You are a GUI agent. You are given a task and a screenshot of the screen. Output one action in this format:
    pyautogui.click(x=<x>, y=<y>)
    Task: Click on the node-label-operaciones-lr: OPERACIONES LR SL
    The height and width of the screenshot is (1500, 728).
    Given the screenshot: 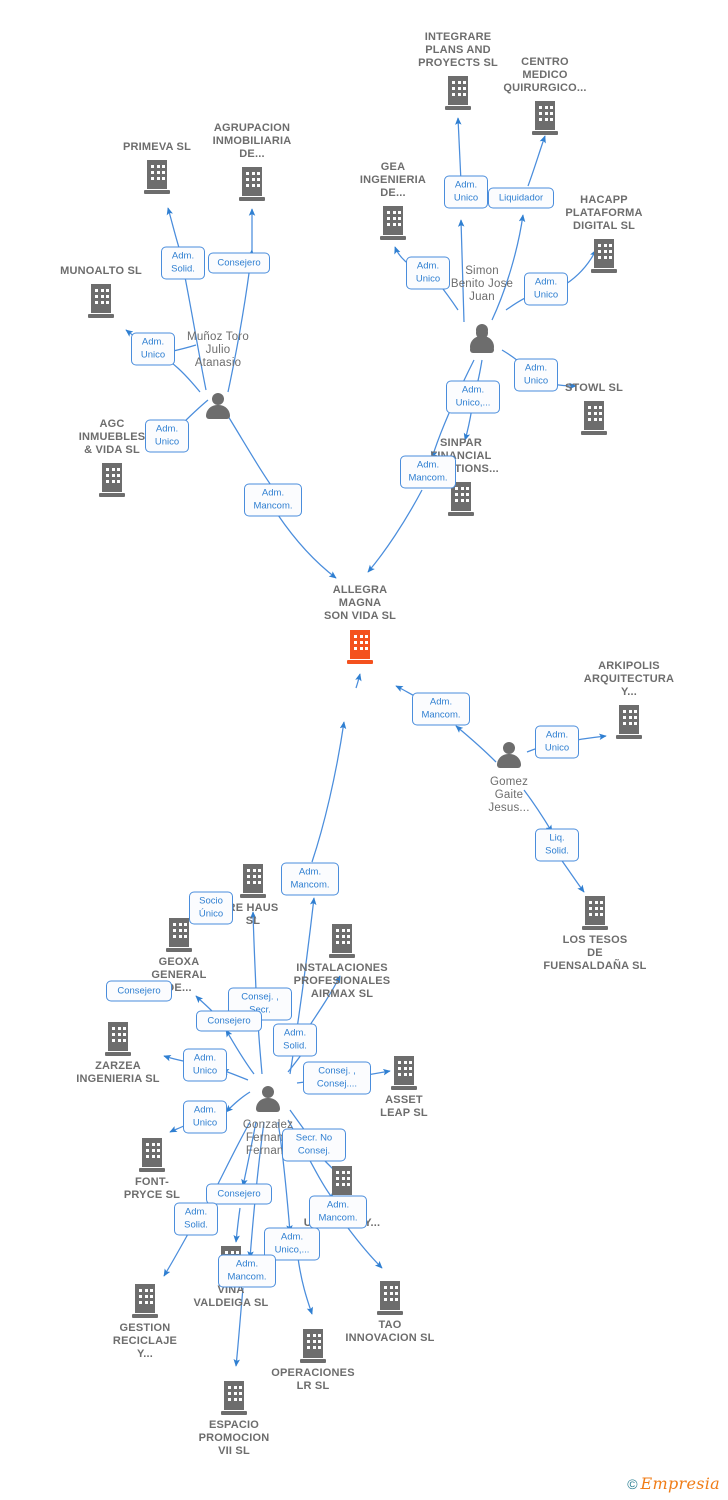 What is the action you would take?
    pyautogui.click(x=313, y=1379)
    